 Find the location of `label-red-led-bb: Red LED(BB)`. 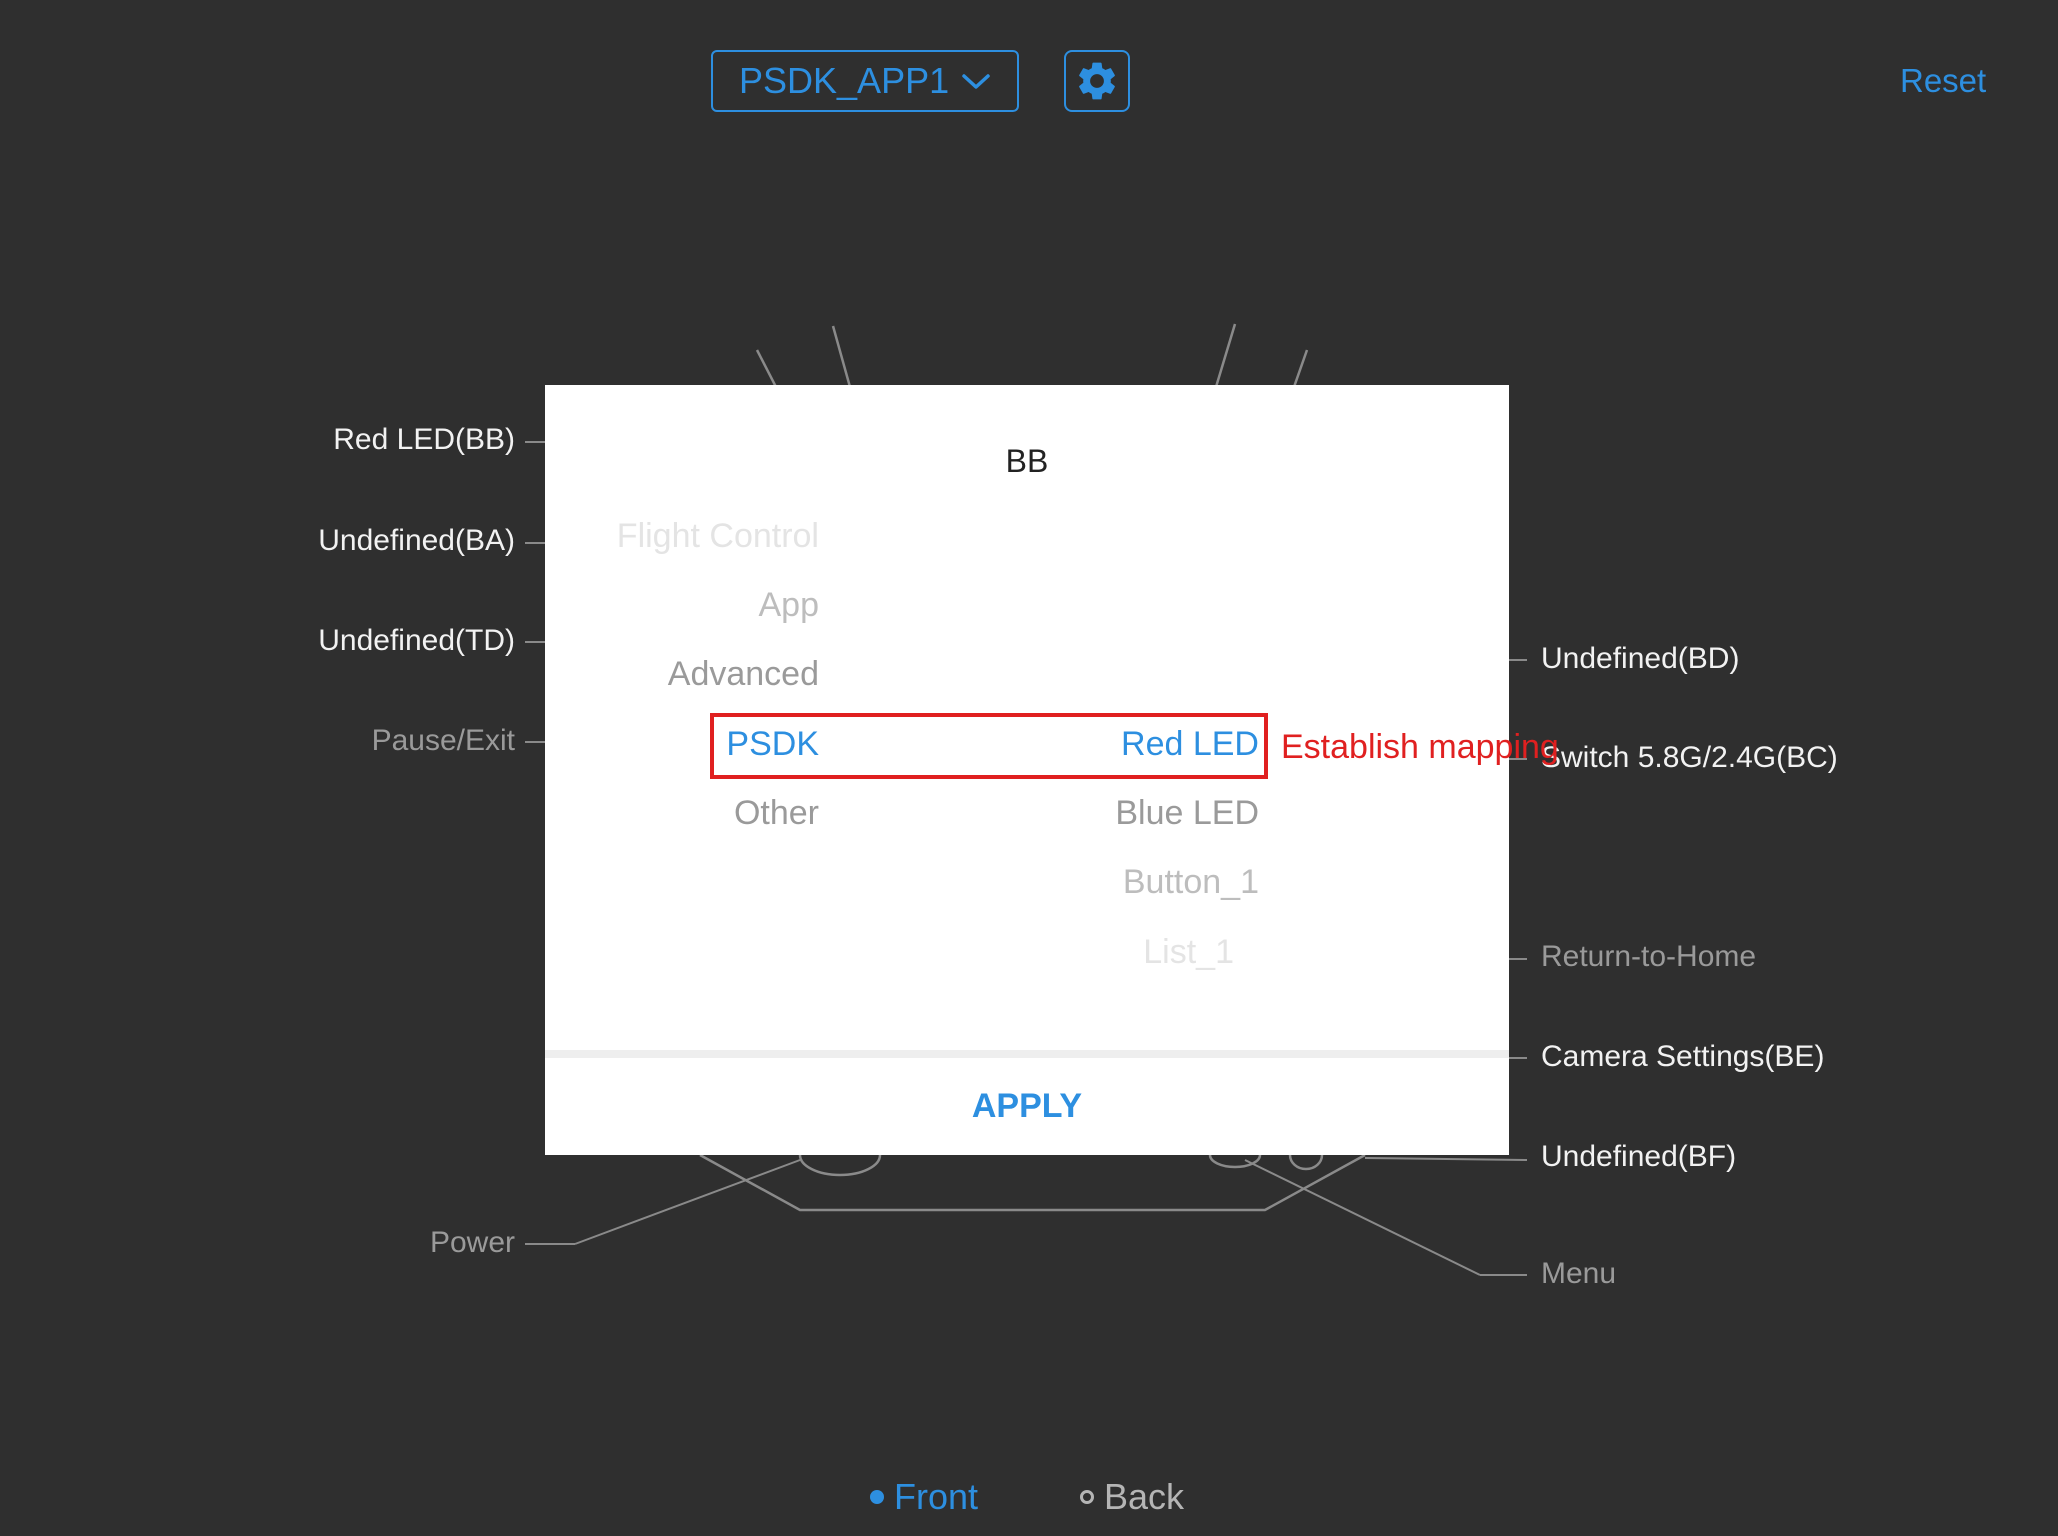

label-red-led-bb: Red LED(BB) is located at coordinates (424, 440).